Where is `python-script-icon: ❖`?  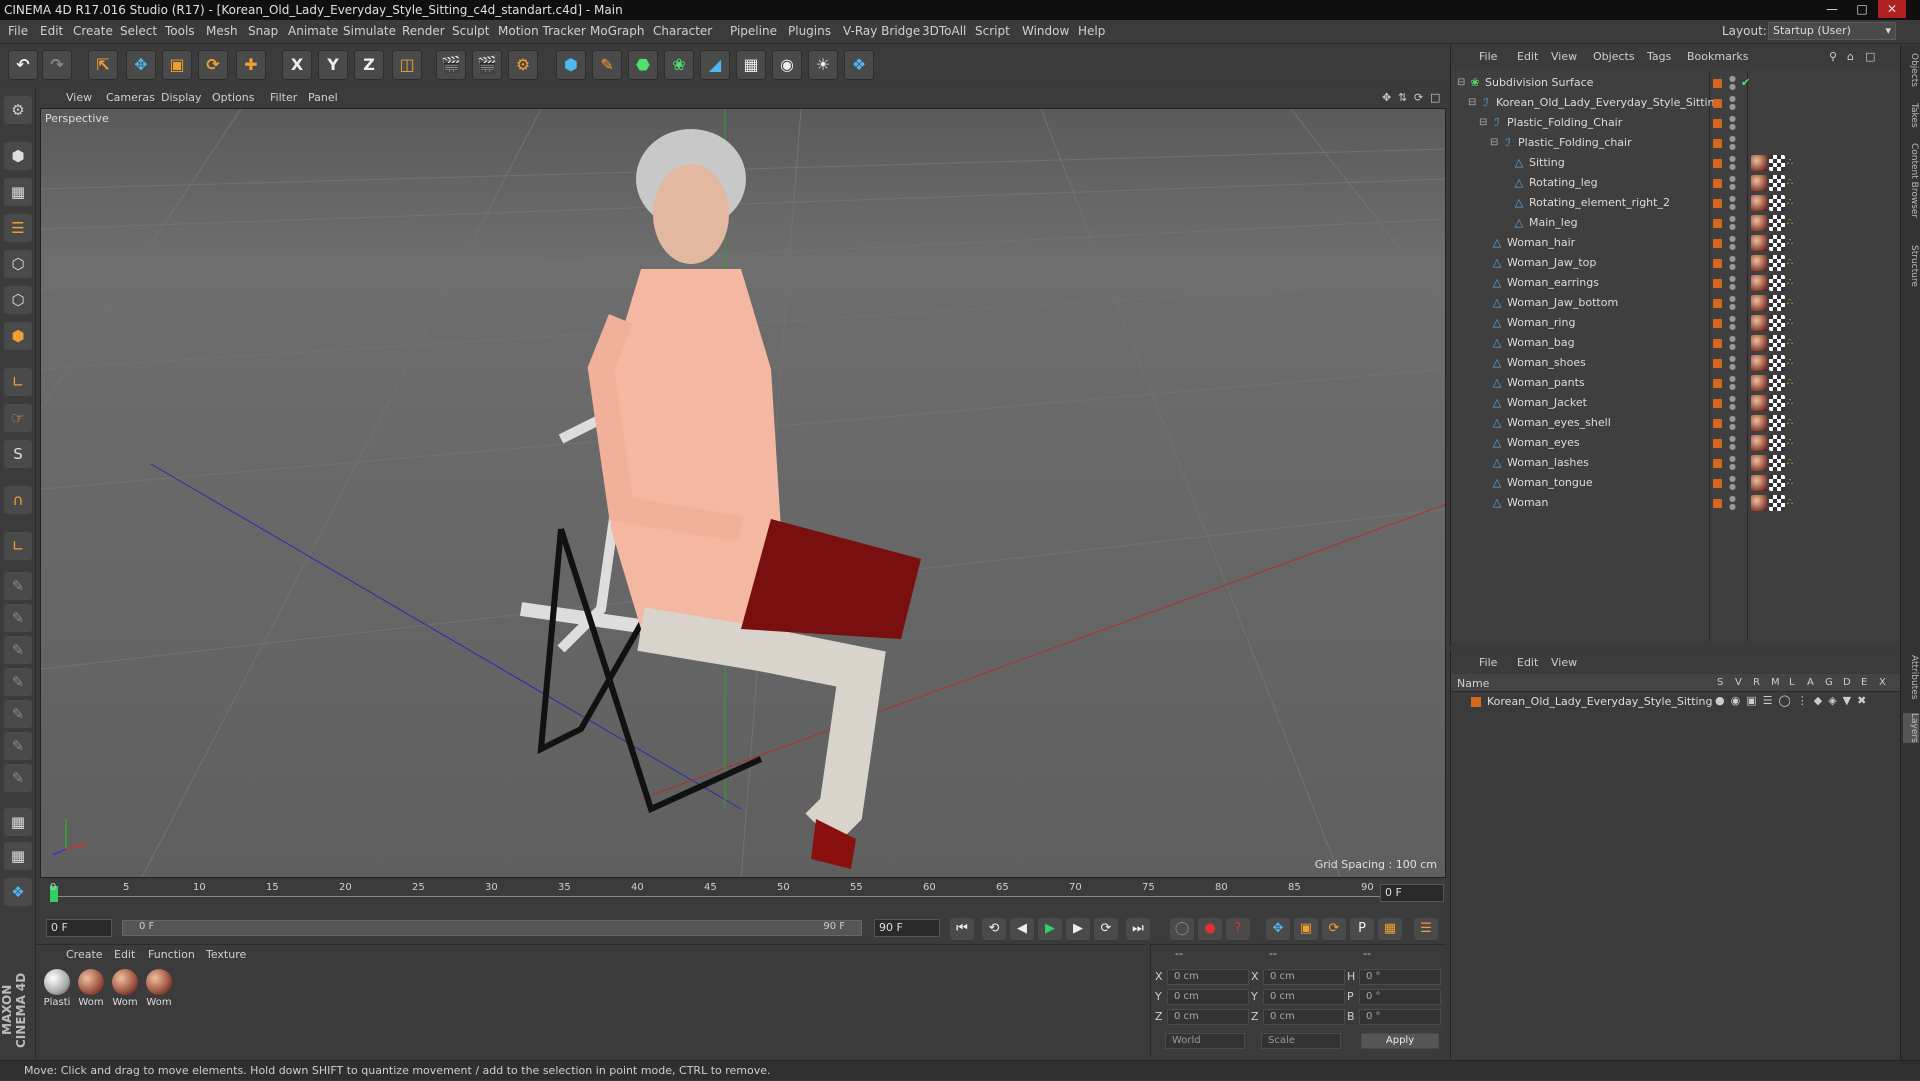
python-script-icon: ❖ is located at coordinates (18, 892).